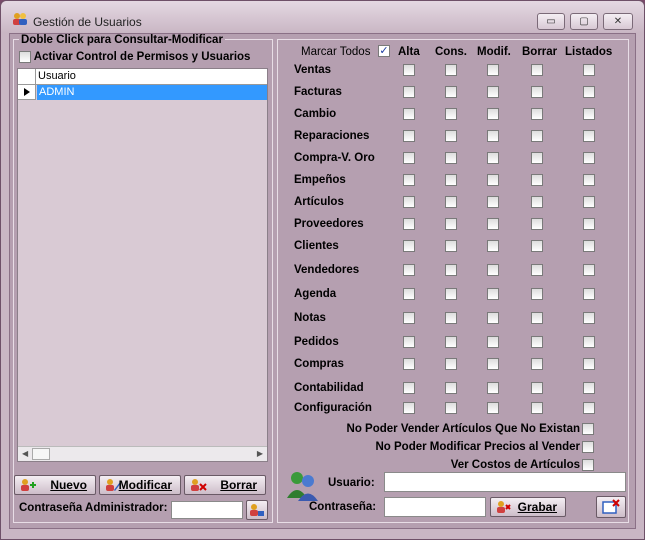  I want to click on user-cell: ADMIN, so click(152, 92).